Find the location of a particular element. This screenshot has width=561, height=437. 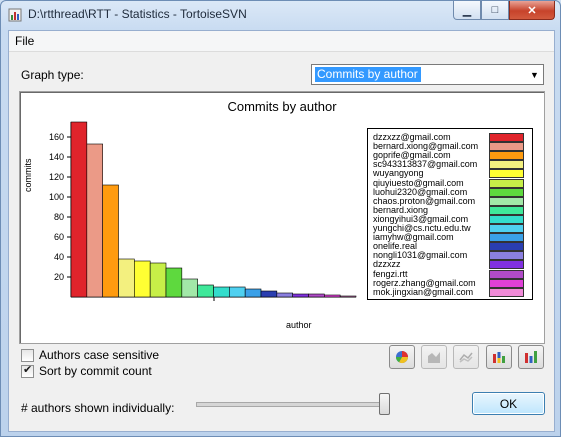

authors-case-sensitive-option: Authors case sensitive is located at coordinates (90, 355).